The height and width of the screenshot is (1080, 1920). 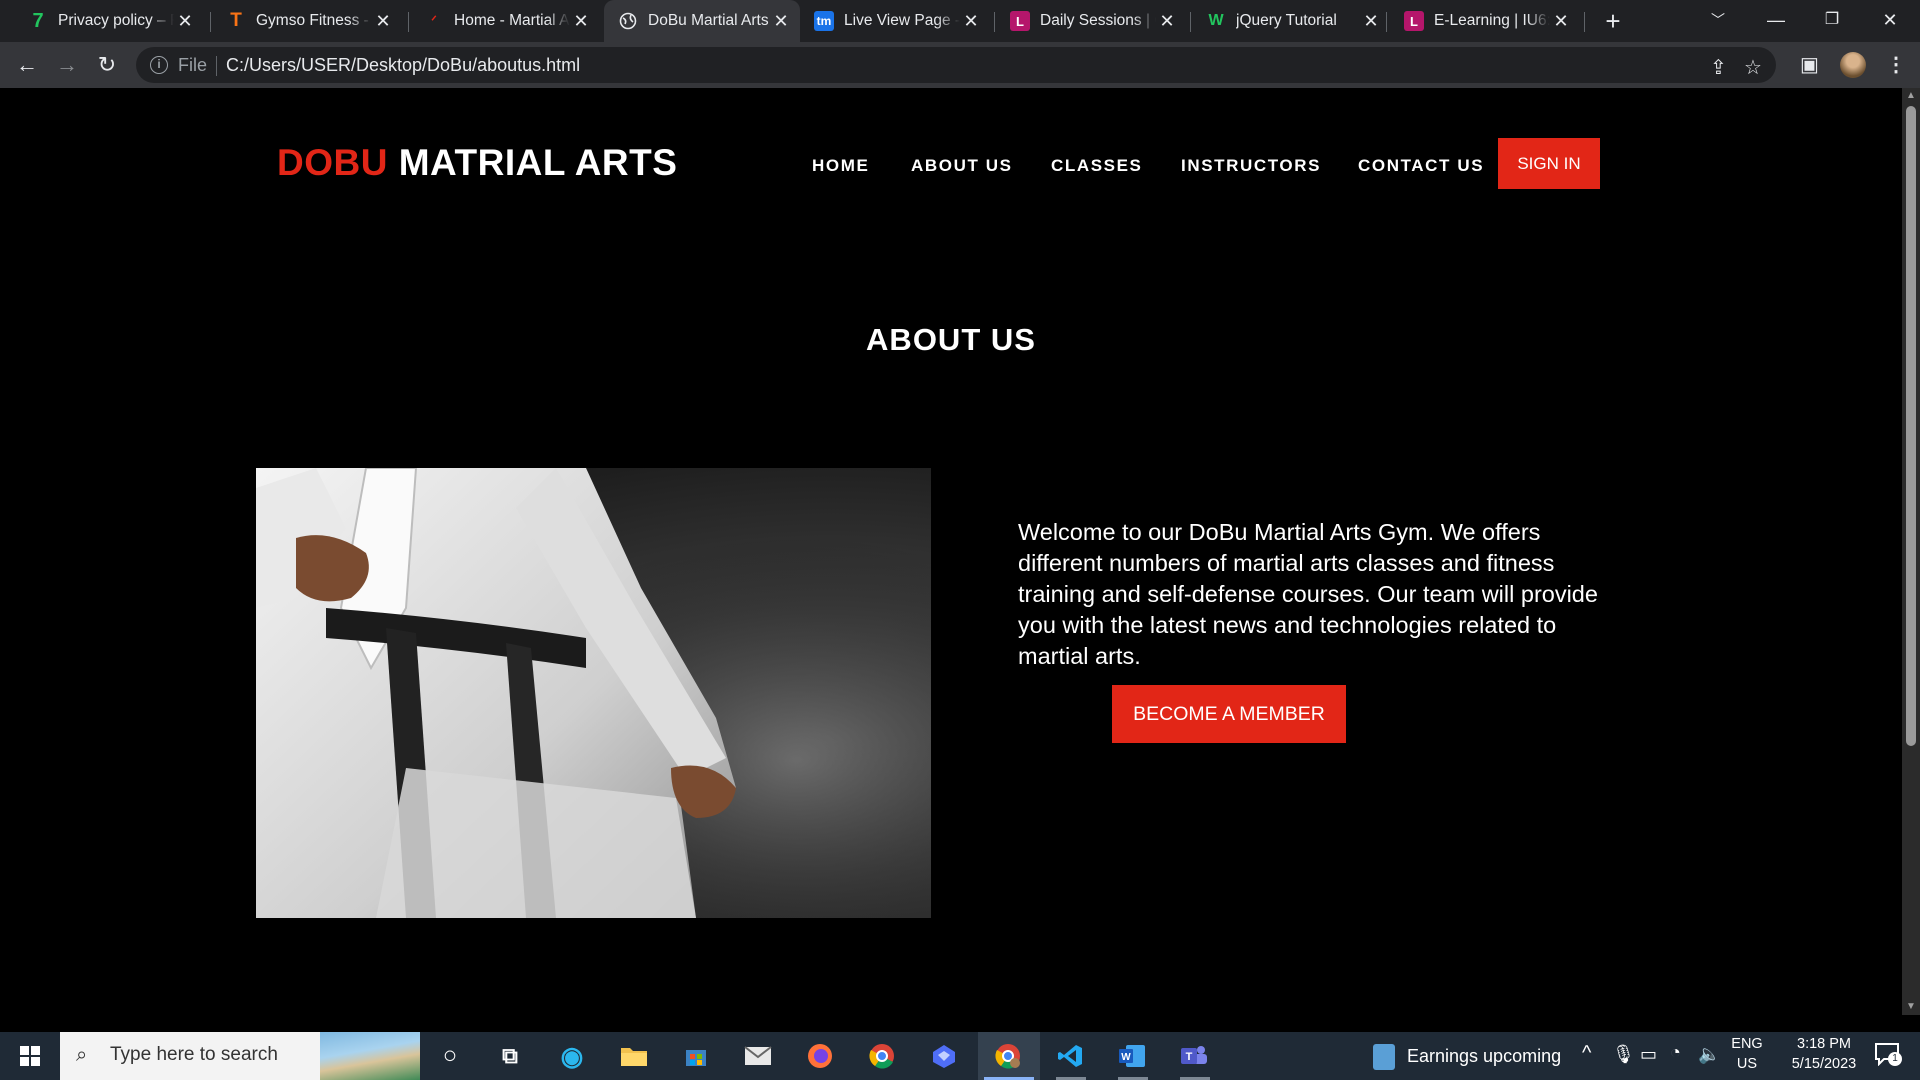 What do you see at coordinates (1853, 65) in the screenshot?
I see `profile-avatar` at bounding box center [1853, 65].